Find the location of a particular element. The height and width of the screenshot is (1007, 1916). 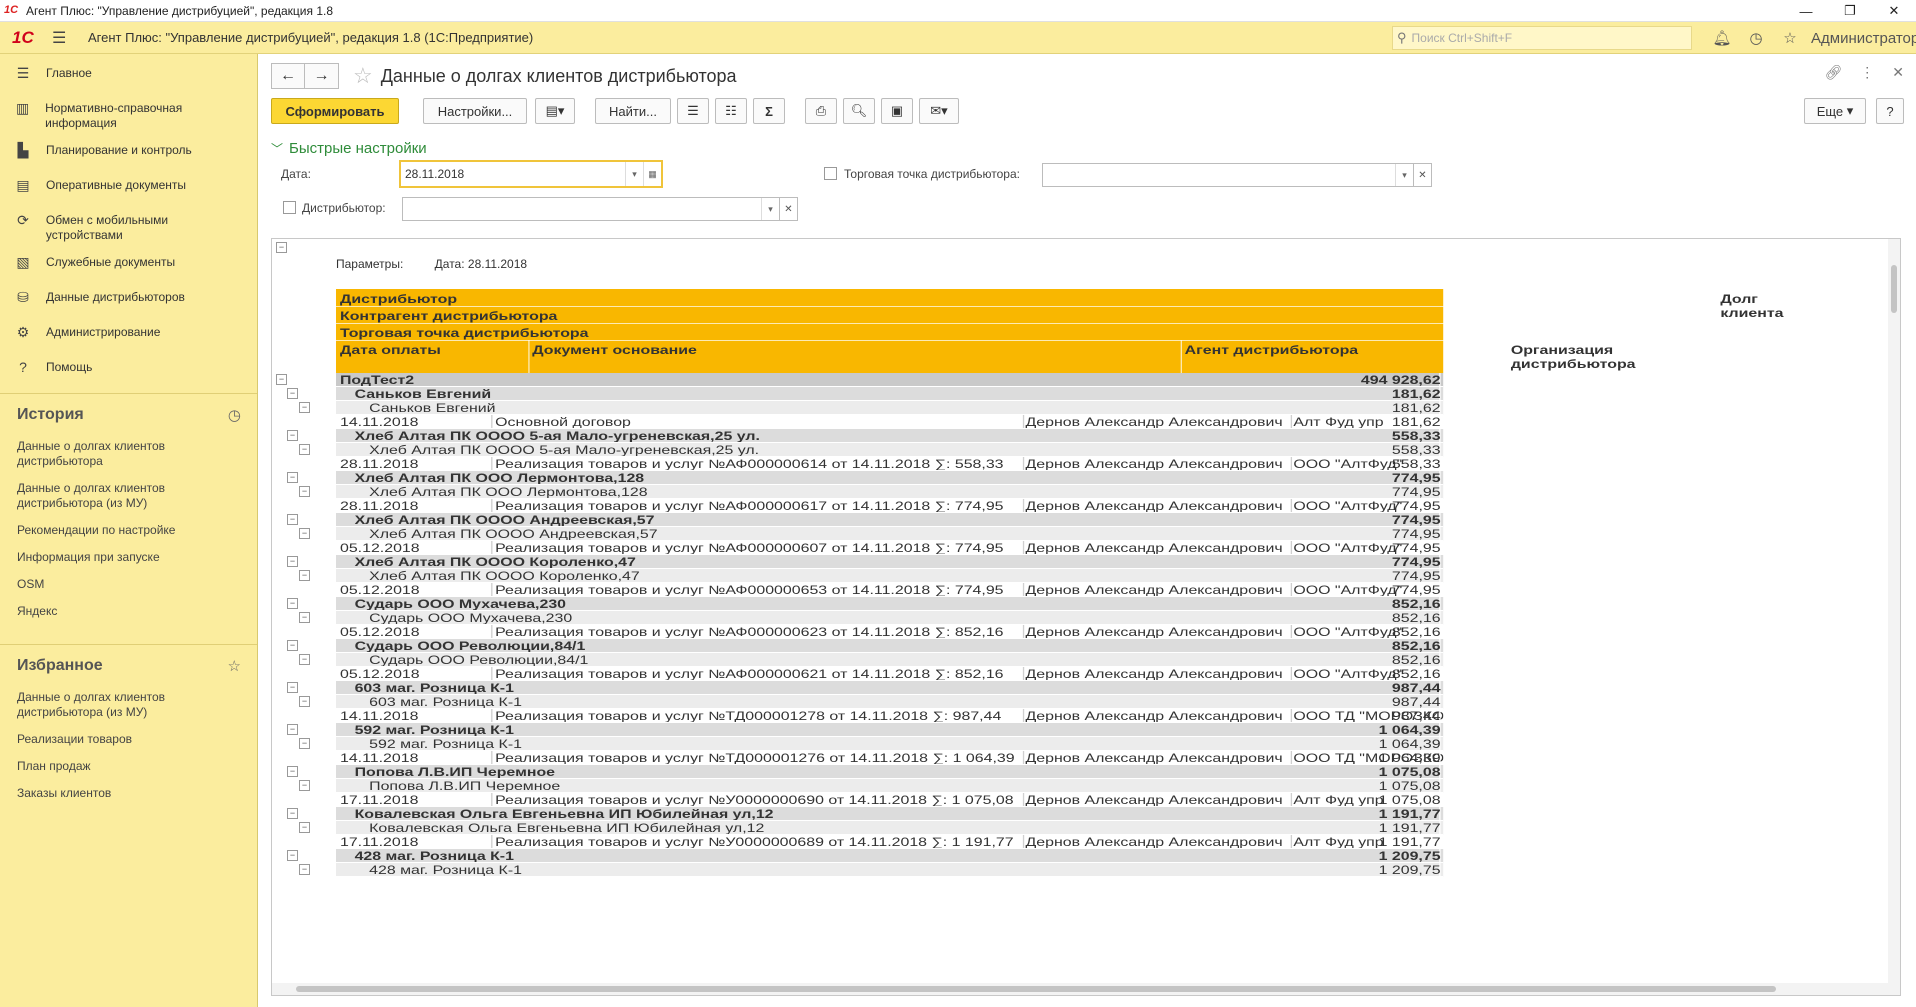

favorites-item: Реализации товаров is located at coordinates (128, 740).